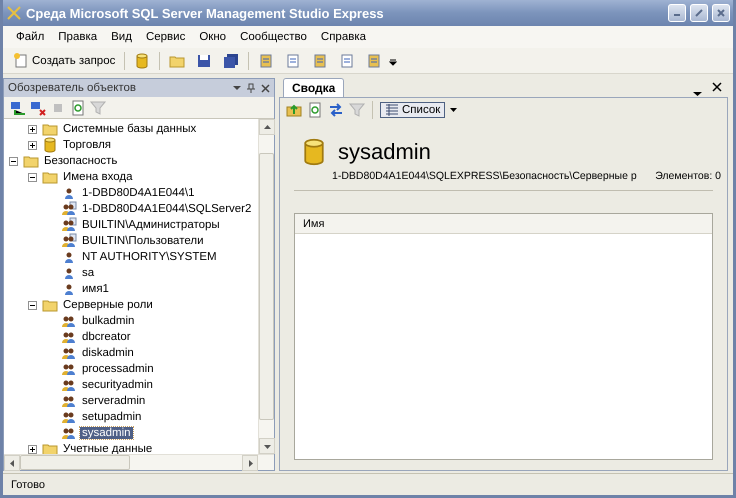 The width and height of the screenshot is (736, 498). Describe the element at coordinates (151, 225) in the screenshot. I see `tree-item: BUILTIN\Администраторы` at that location.